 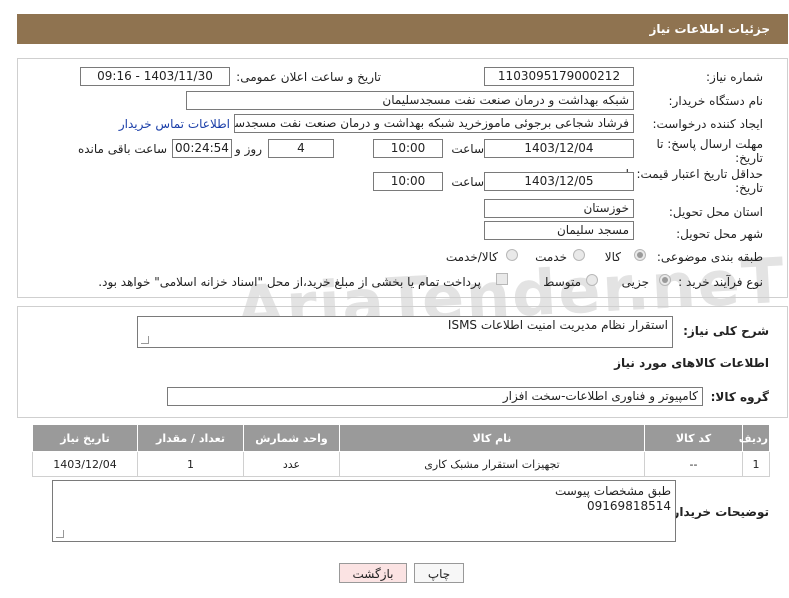 What do you see at coordinates (551, 257) in the screenshot?
I see `category-option-service: خدمت` at bounding box center [551, 257].